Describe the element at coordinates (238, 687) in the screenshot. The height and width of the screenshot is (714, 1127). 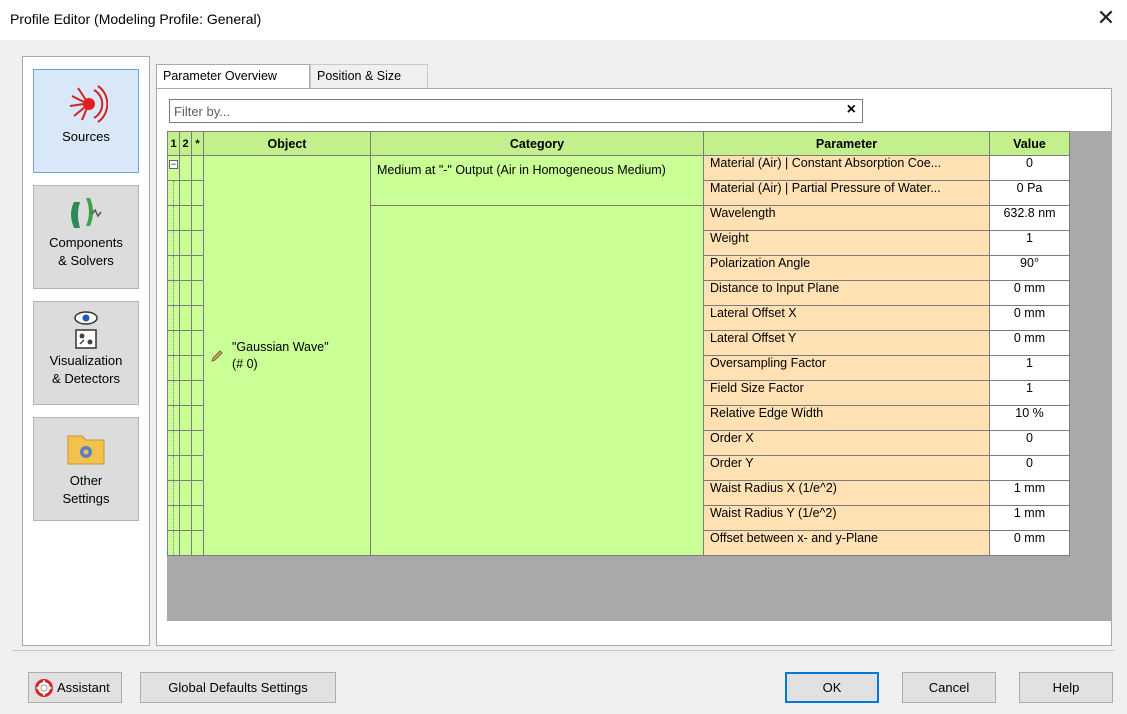
I see `global-defaults-settings-button: Global Defaults Settings` at that location.